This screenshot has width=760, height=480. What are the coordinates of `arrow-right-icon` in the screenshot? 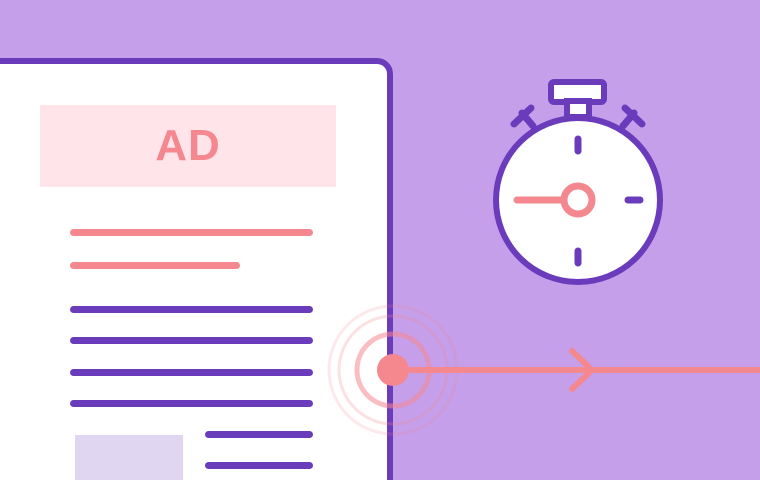 It's located at (575, 370).